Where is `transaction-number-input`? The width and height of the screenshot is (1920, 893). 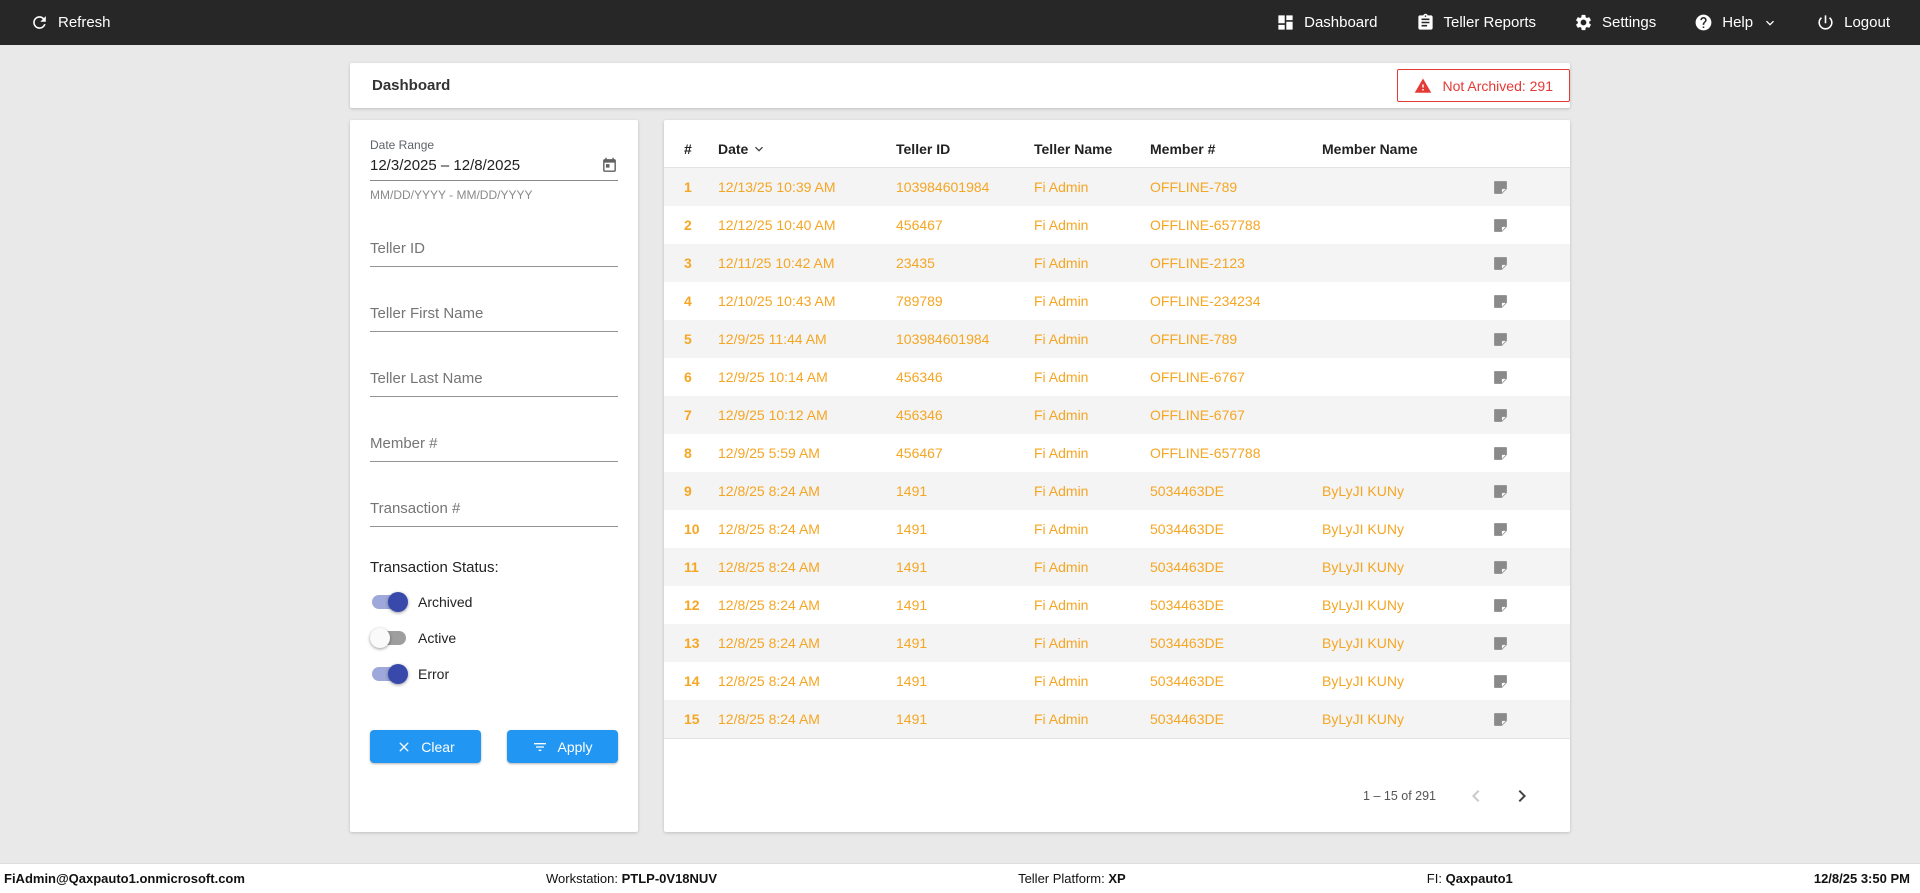
transaction-number-input is located at coordinates (494, 509).